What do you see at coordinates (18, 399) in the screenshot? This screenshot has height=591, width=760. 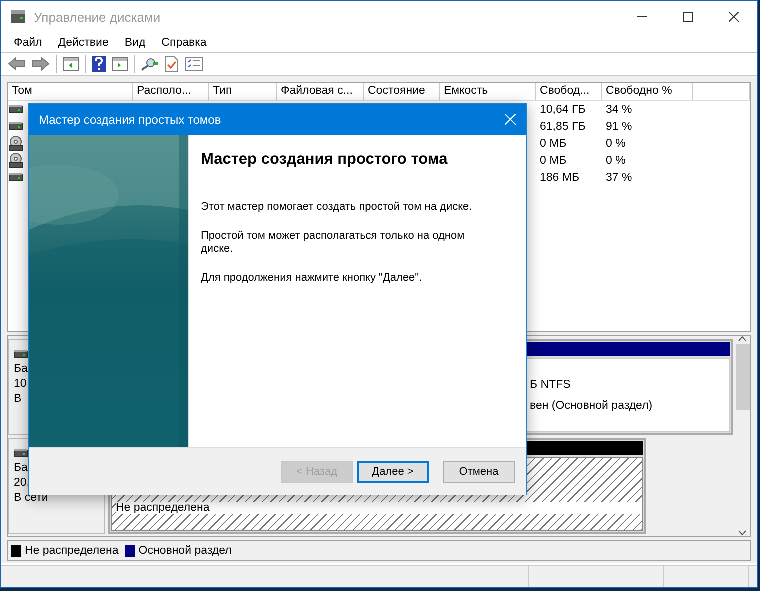 I see `disk-label: В` at bounding box center [18, 399].